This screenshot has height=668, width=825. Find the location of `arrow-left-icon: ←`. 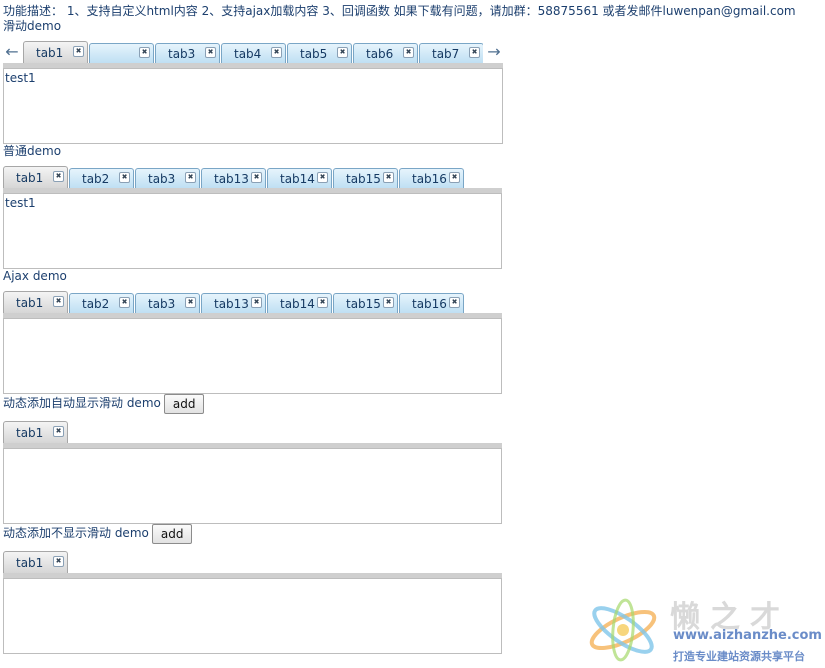

arrow-left-icon: ← is located at coordinates (12, 52).